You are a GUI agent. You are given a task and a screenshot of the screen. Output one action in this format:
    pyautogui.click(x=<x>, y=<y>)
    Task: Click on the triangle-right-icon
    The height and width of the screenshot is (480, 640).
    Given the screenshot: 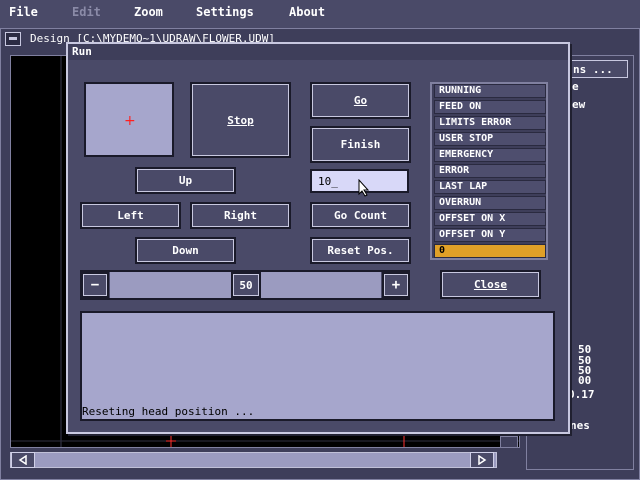 What is the action you would take?
    pyautogui.click(x=482, y=460)
    